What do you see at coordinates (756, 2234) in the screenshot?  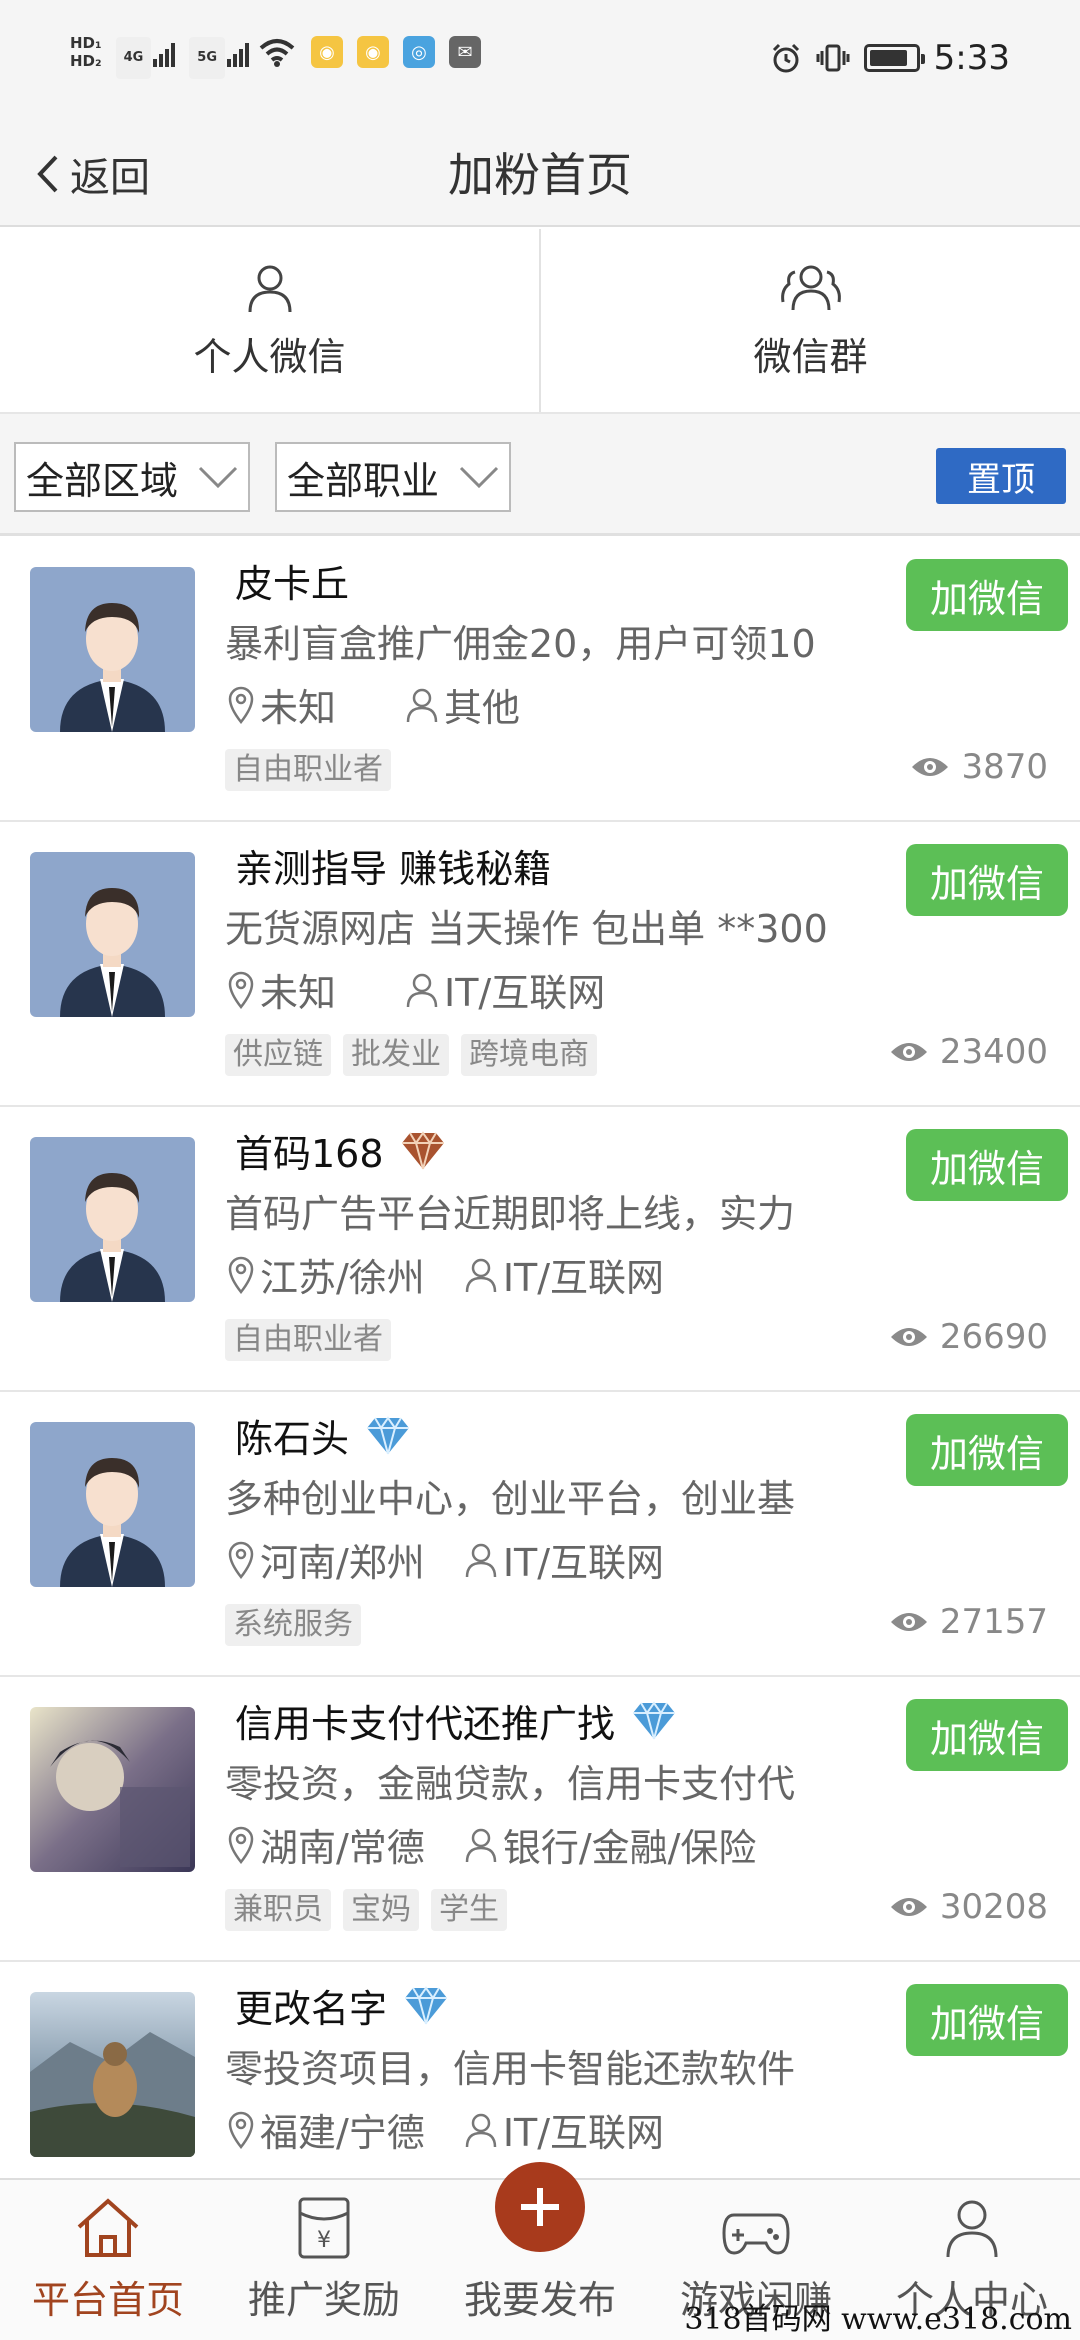 I see `gamepad-icon` at bounding box center [756, 2234].